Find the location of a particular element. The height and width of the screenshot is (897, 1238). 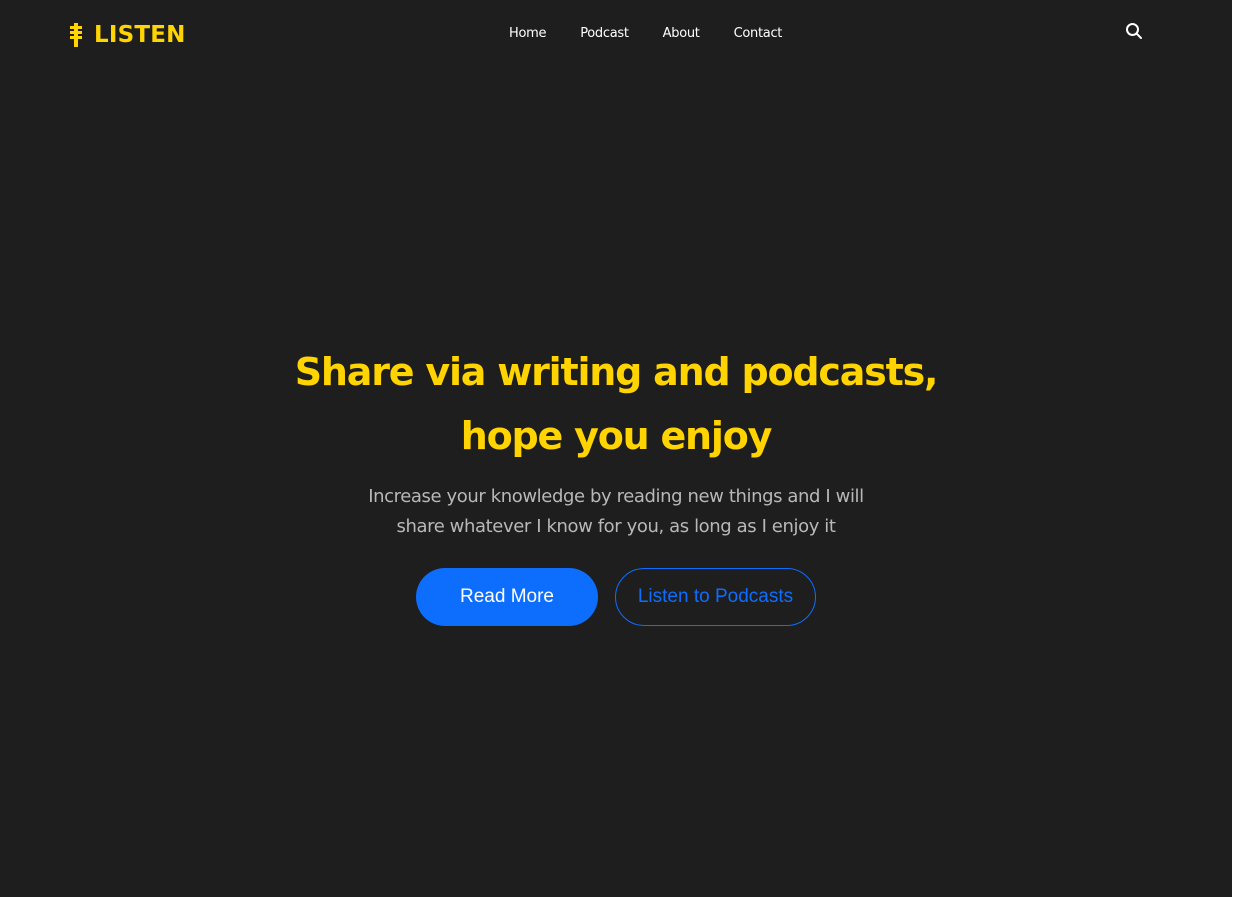

listen-to-podcasts-button: Listen to Podcasts is located at coordinates (715, 597).